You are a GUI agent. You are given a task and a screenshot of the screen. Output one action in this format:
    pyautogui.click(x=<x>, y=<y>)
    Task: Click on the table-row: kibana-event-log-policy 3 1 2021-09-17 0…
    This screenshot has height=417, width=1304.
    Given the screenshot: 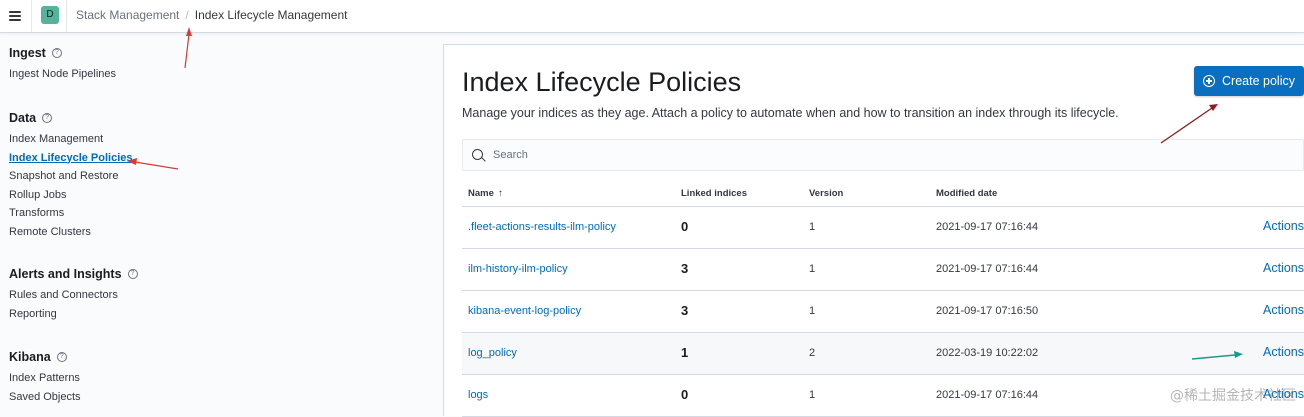 What is the action you would take?
    pyautogui.click(x=883, y=312)
    